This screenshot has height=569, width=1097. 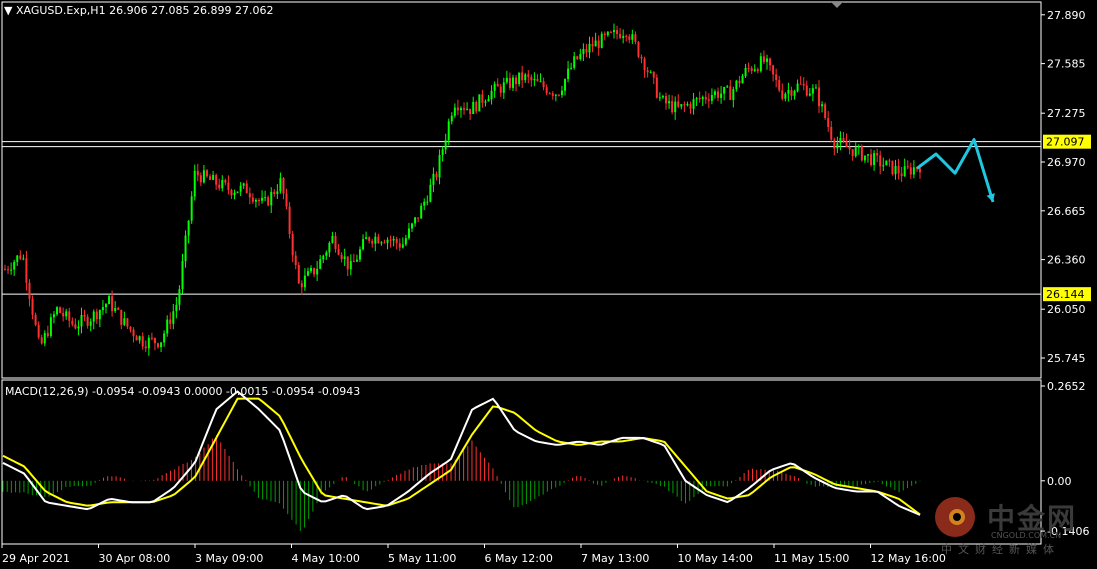 I want to click on time-tick-label: 5 May 11:00, so click(x=422, y=558).